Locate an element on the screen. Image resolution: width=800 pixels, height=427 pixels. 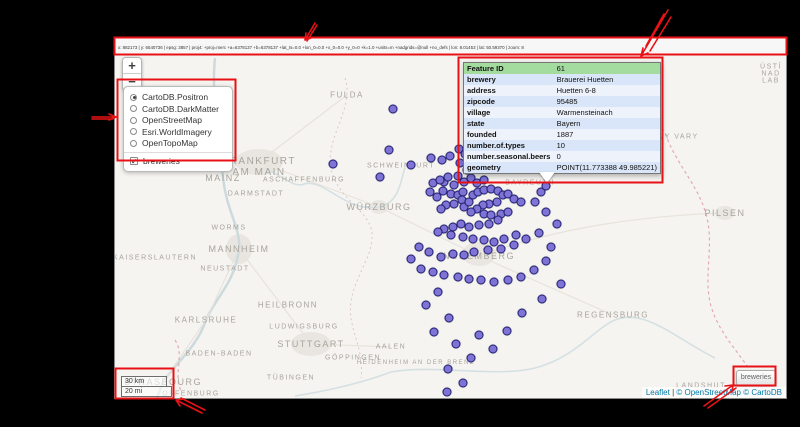
popup-field-label: brewery is located at coordinates (509, 79).